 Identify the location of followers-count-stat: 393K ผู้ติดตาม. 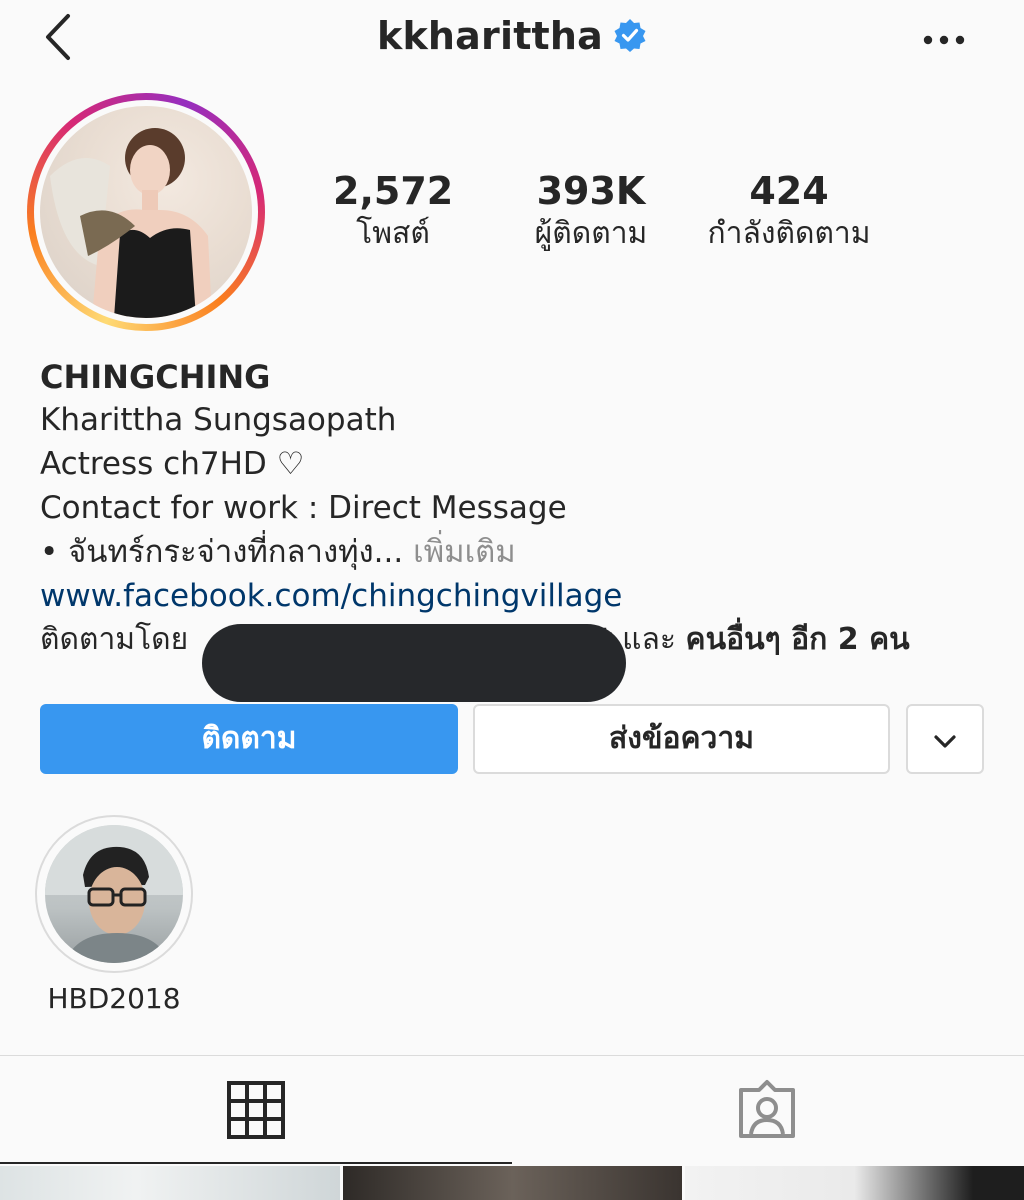
(591, 211).